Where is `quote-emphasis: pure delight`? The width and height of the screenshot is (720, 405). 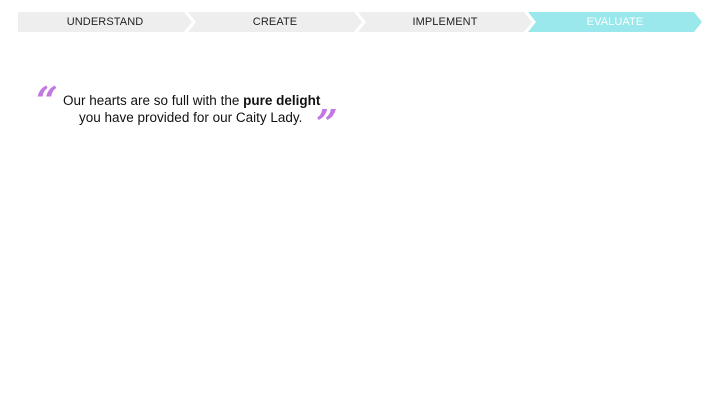 quote-emphasis: pure delight is located at coordinates (282, 100).